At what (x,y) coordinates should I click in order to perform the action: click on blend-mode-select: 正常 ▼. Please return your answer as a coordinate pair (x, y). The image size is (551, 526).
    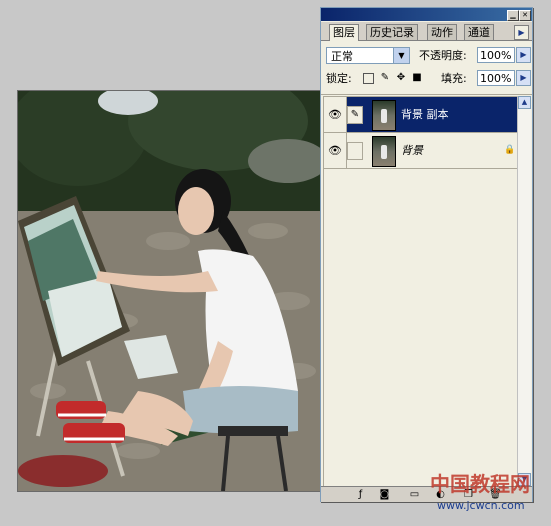
    Looking at the image, I should click on (368, 55).